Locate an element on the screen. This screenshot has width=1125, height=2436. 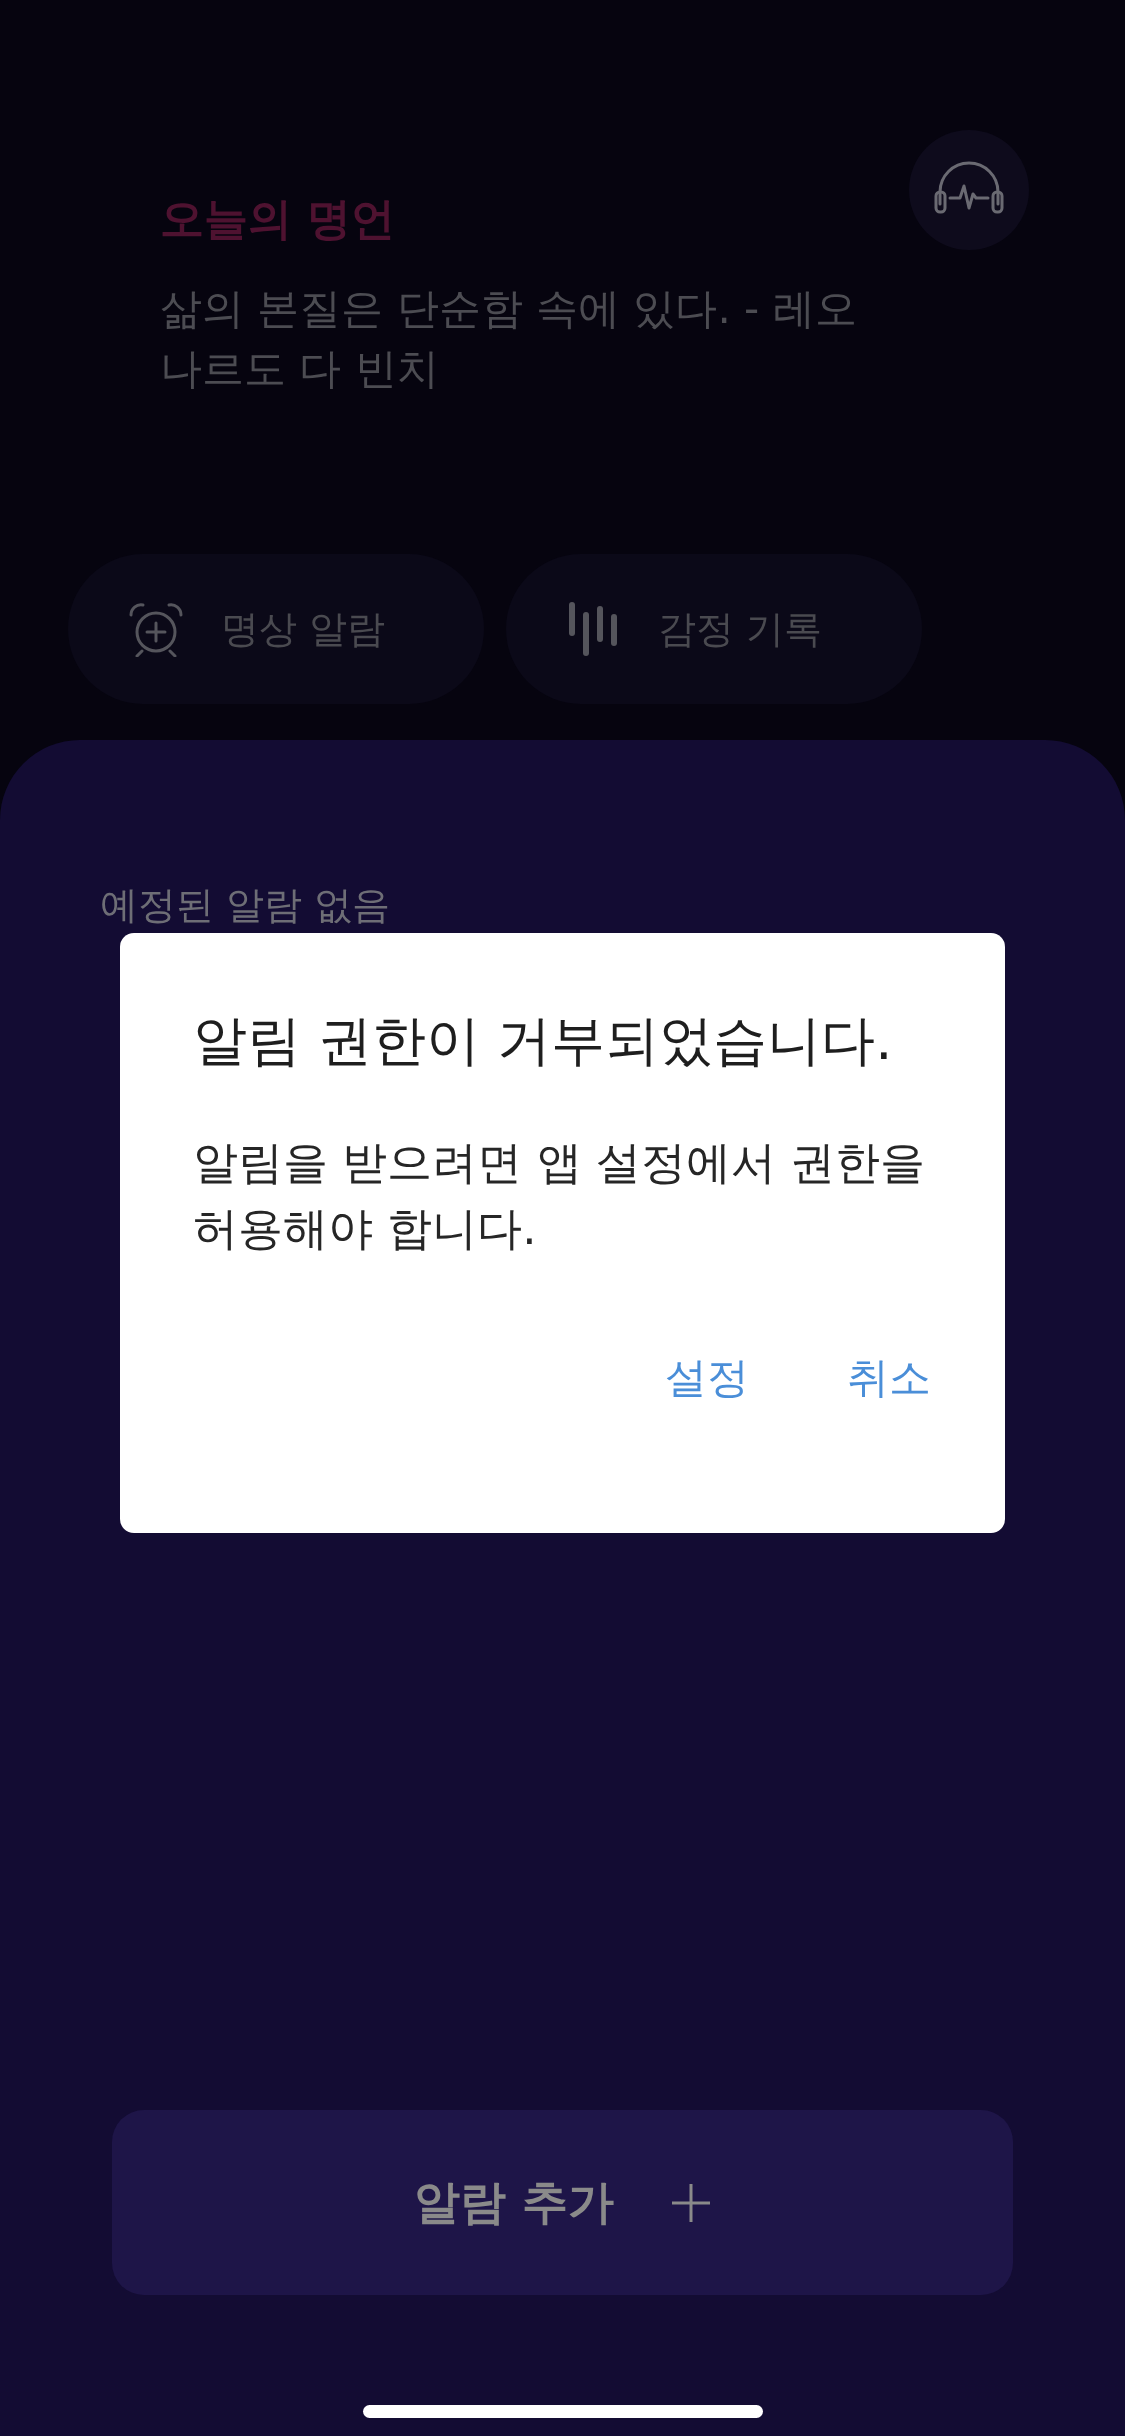
shortcut-button: 명상 알람 is located at coordinates (276, 629).